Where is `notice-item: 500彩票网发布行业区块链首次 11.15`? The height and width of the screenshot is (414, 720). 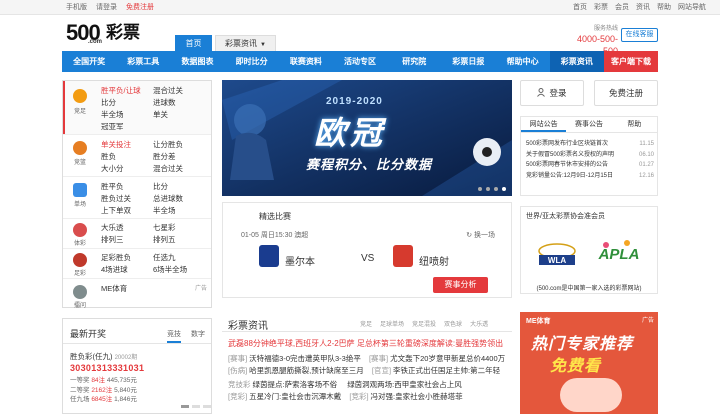 notice-item: 500彩票网发布行业区块链首次 11.15 is located at coordinates (590, 144).